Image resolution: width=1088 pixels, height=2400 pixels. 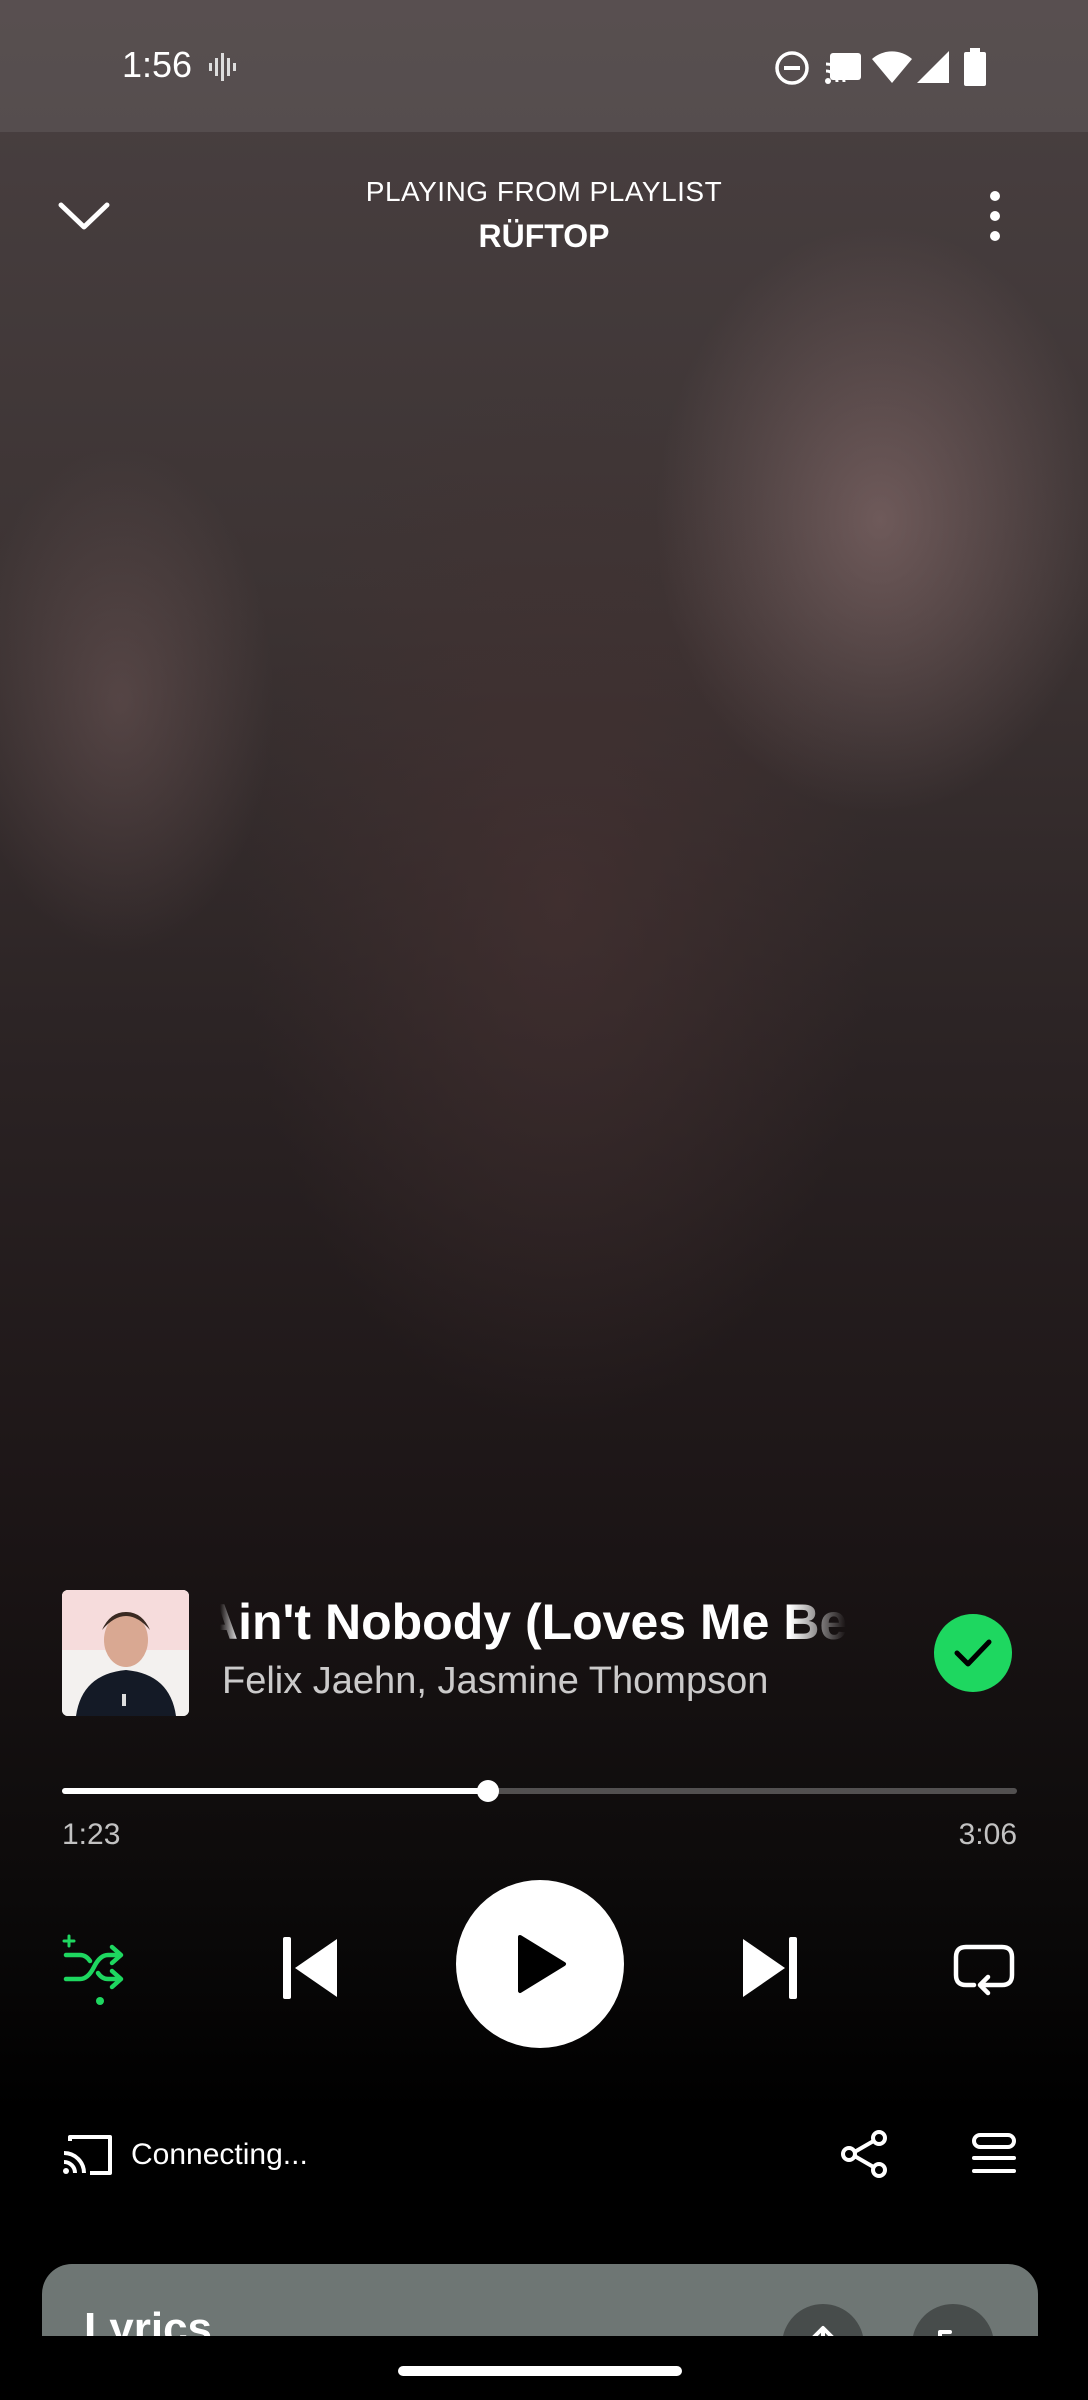 I want to click on wifi-icon, so click(x=892, y=67).